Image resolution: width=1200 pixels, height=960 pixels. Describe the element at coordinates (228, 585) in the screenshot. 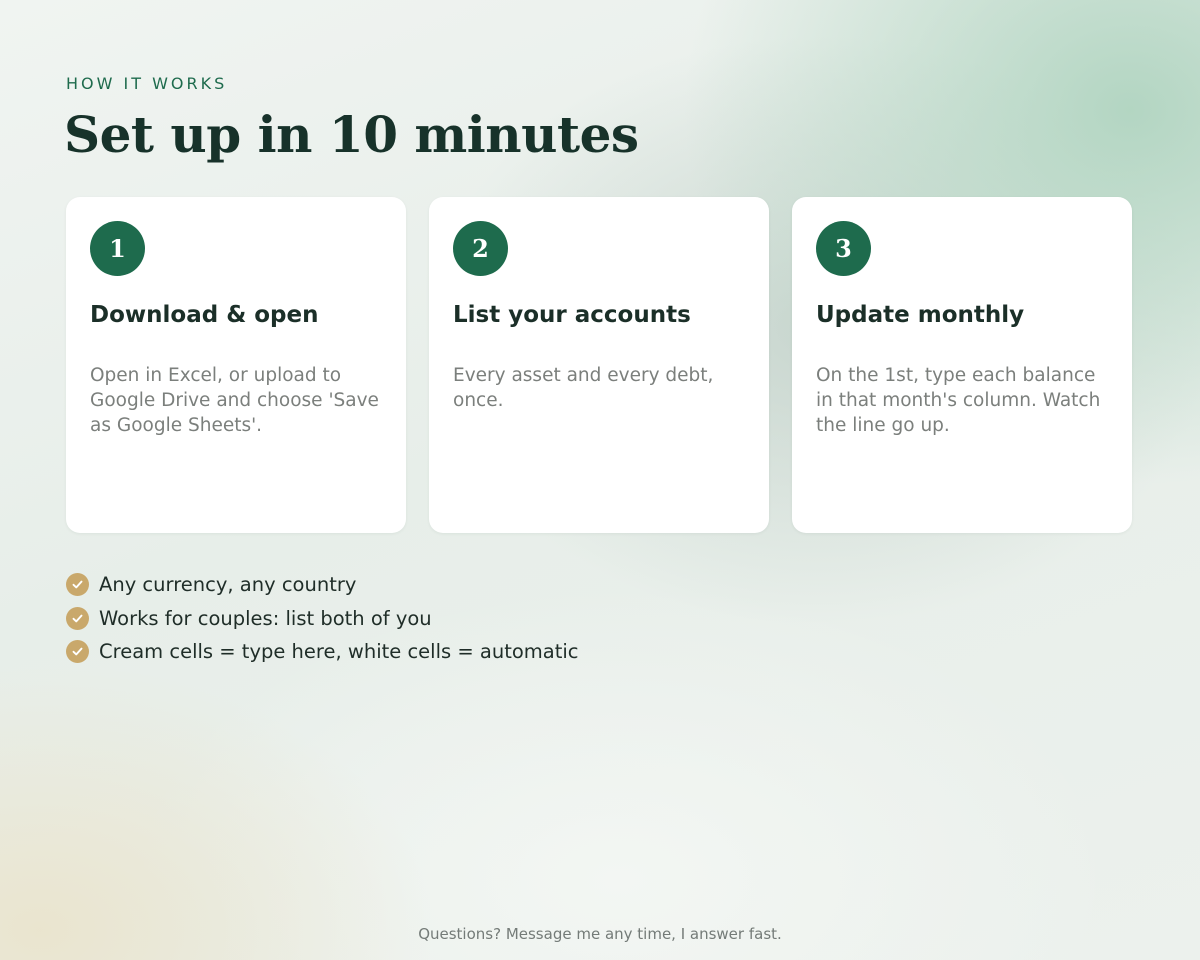

I see `feature-text: Any currency, any country` at that location.